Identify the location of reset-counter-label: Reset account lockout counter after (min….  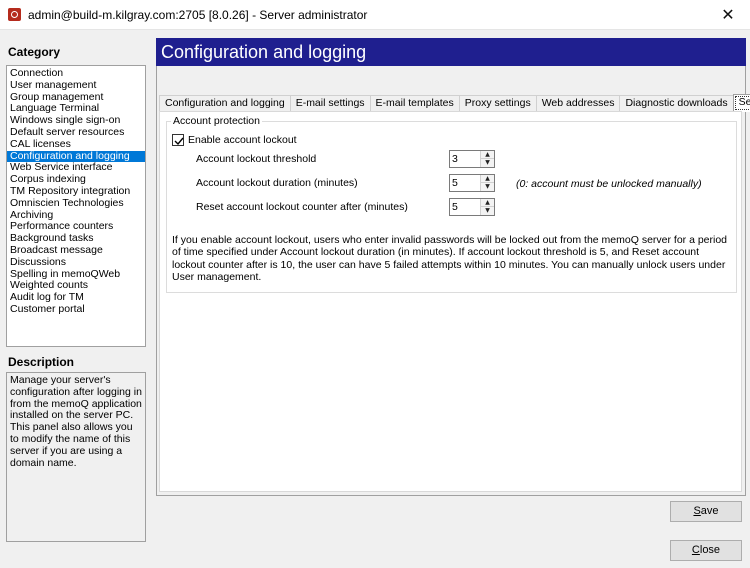
(302, 207).